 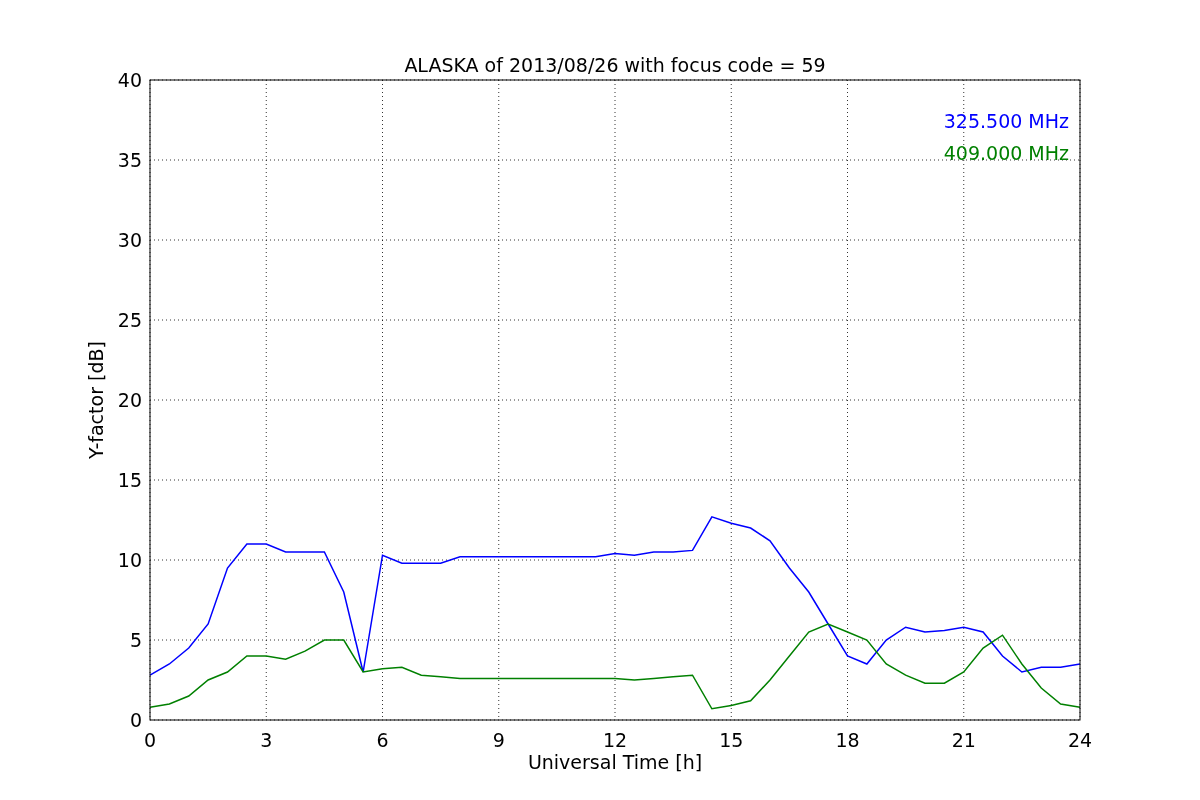 What do you see at coordinates (382, 740) in the screenshot?
I see `x-tick-label: 6` at bounding box center [382, 740].